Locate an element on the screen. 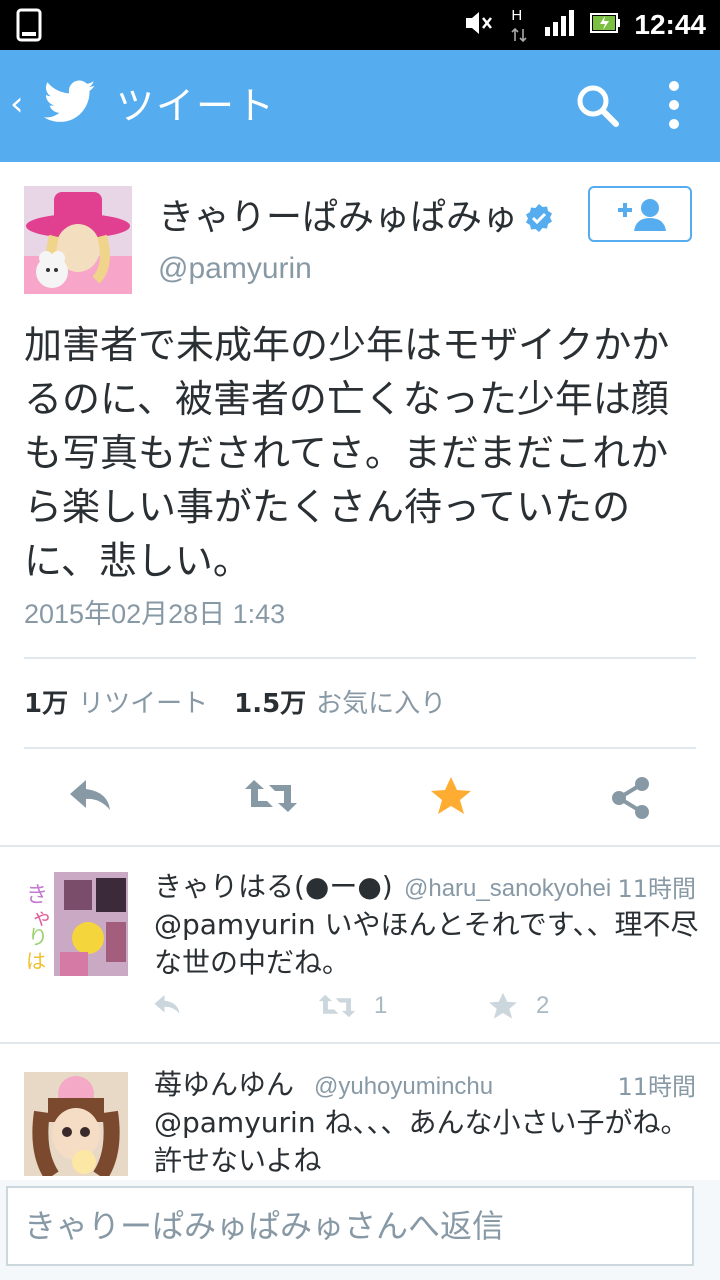 The image size is (720, 1280). reply-retweet-button: 1 is located at coordinates (352, 1006).